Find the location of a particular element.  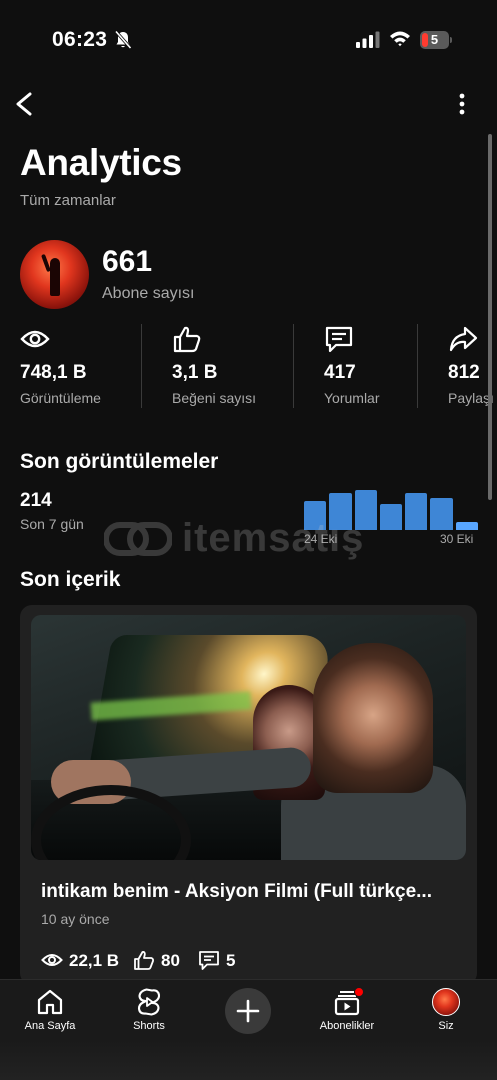

recent-views-chart is located at coordinates (391, 508).